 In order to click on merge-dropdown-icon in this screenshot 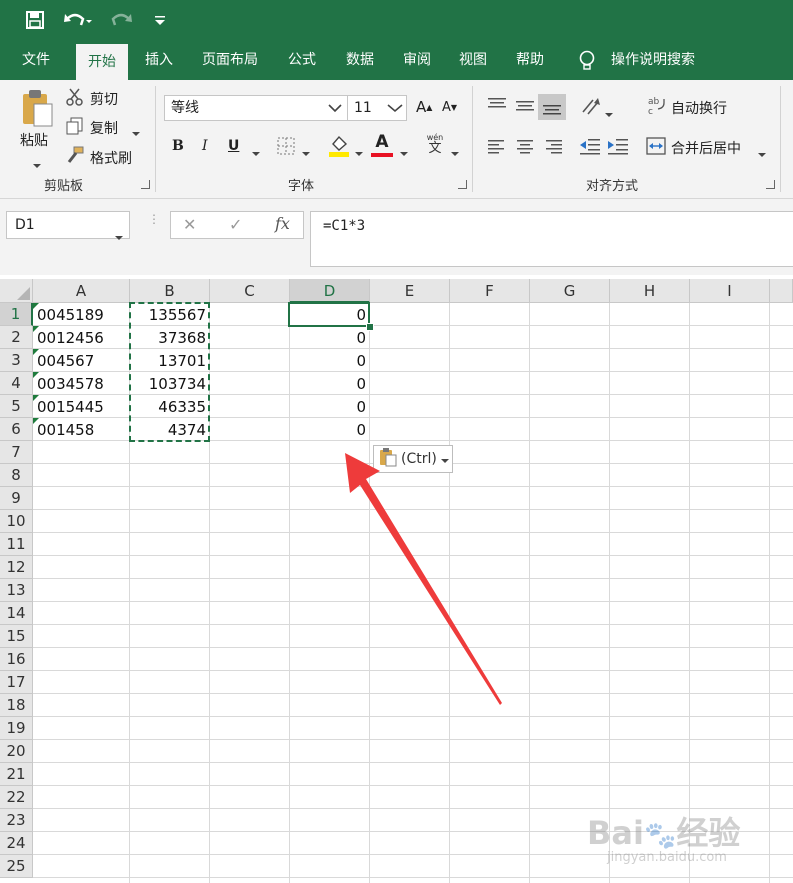, I will do `click(762, 153)`.